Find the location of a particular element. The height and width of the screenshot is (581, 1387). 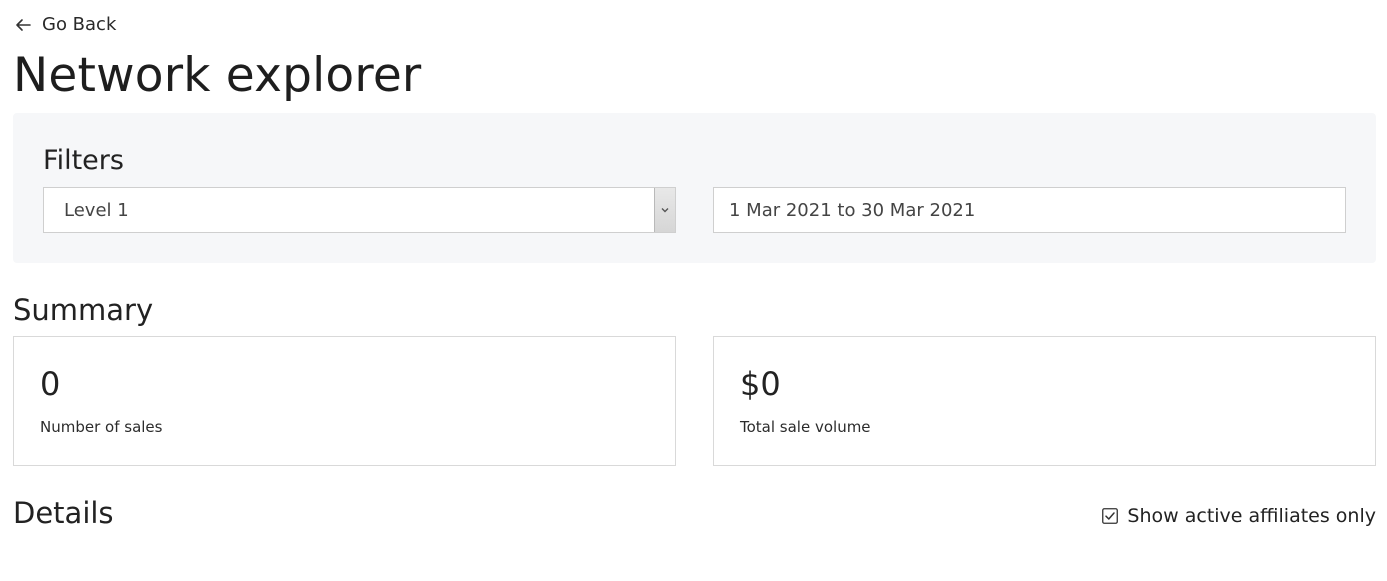

arrow-left-icon is located at coordinates (23, 25).